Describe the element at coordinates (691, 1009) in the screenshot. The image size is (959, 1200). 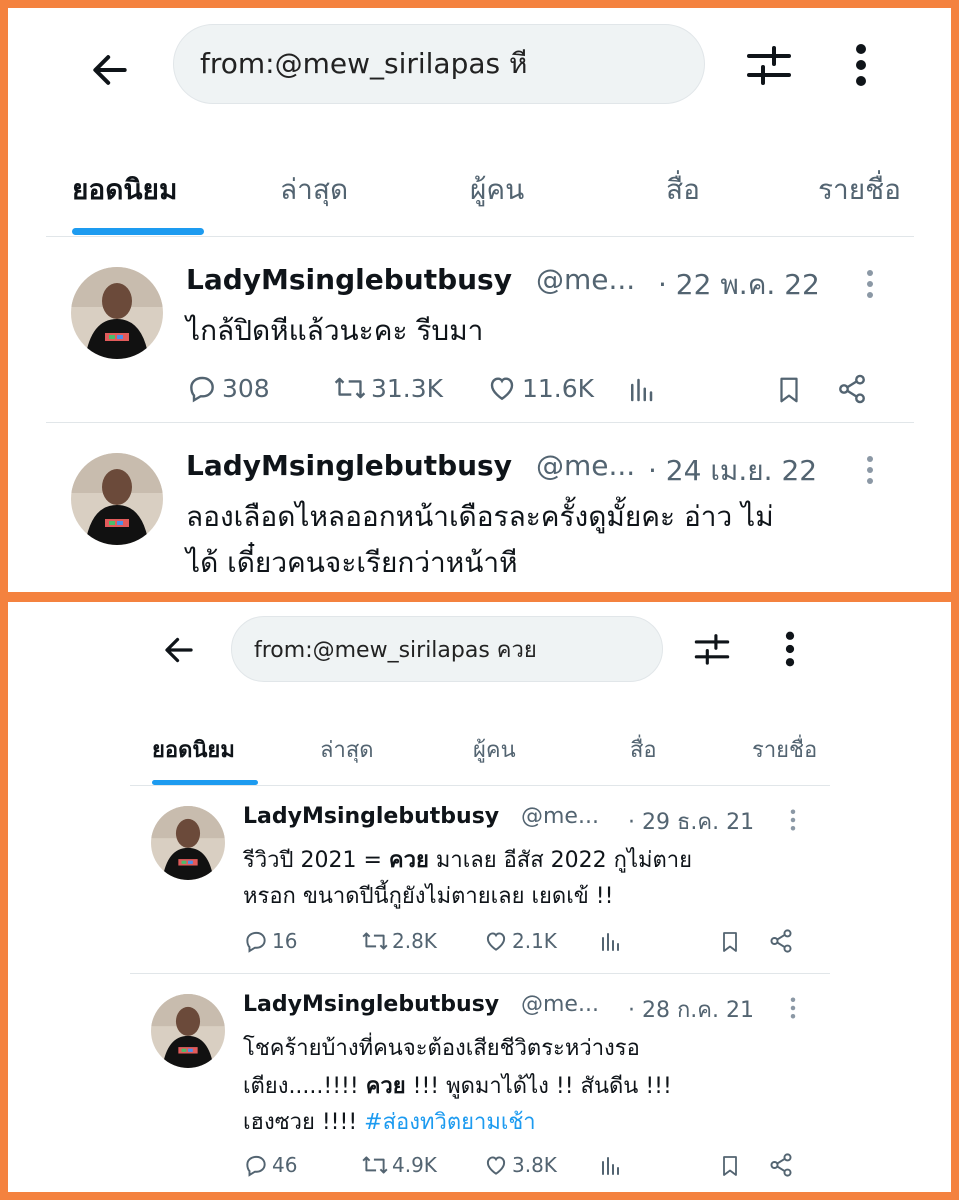
I see `tweet-date: · 28 ก.ค. 21` at that location.